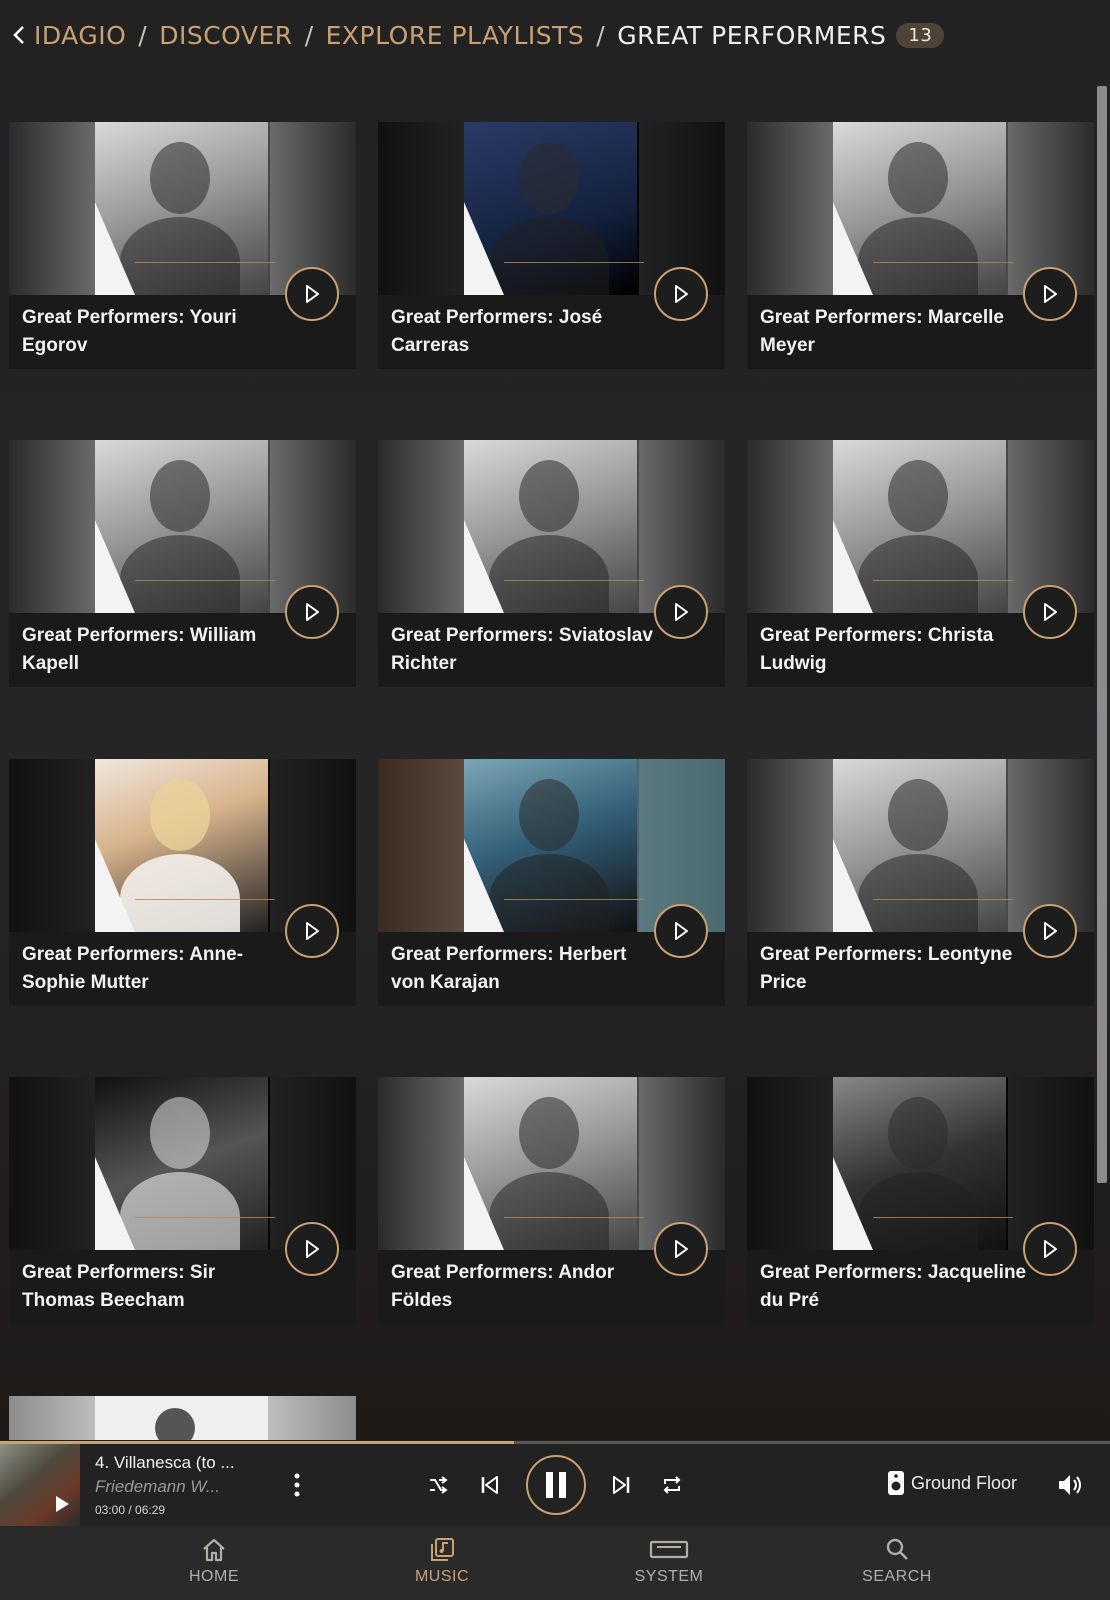 Image resolution: width=1110 pixels, height=1600 pixels. I want to click on playlist-card: Great Performers: Youri Egorov, so click(182, 245).